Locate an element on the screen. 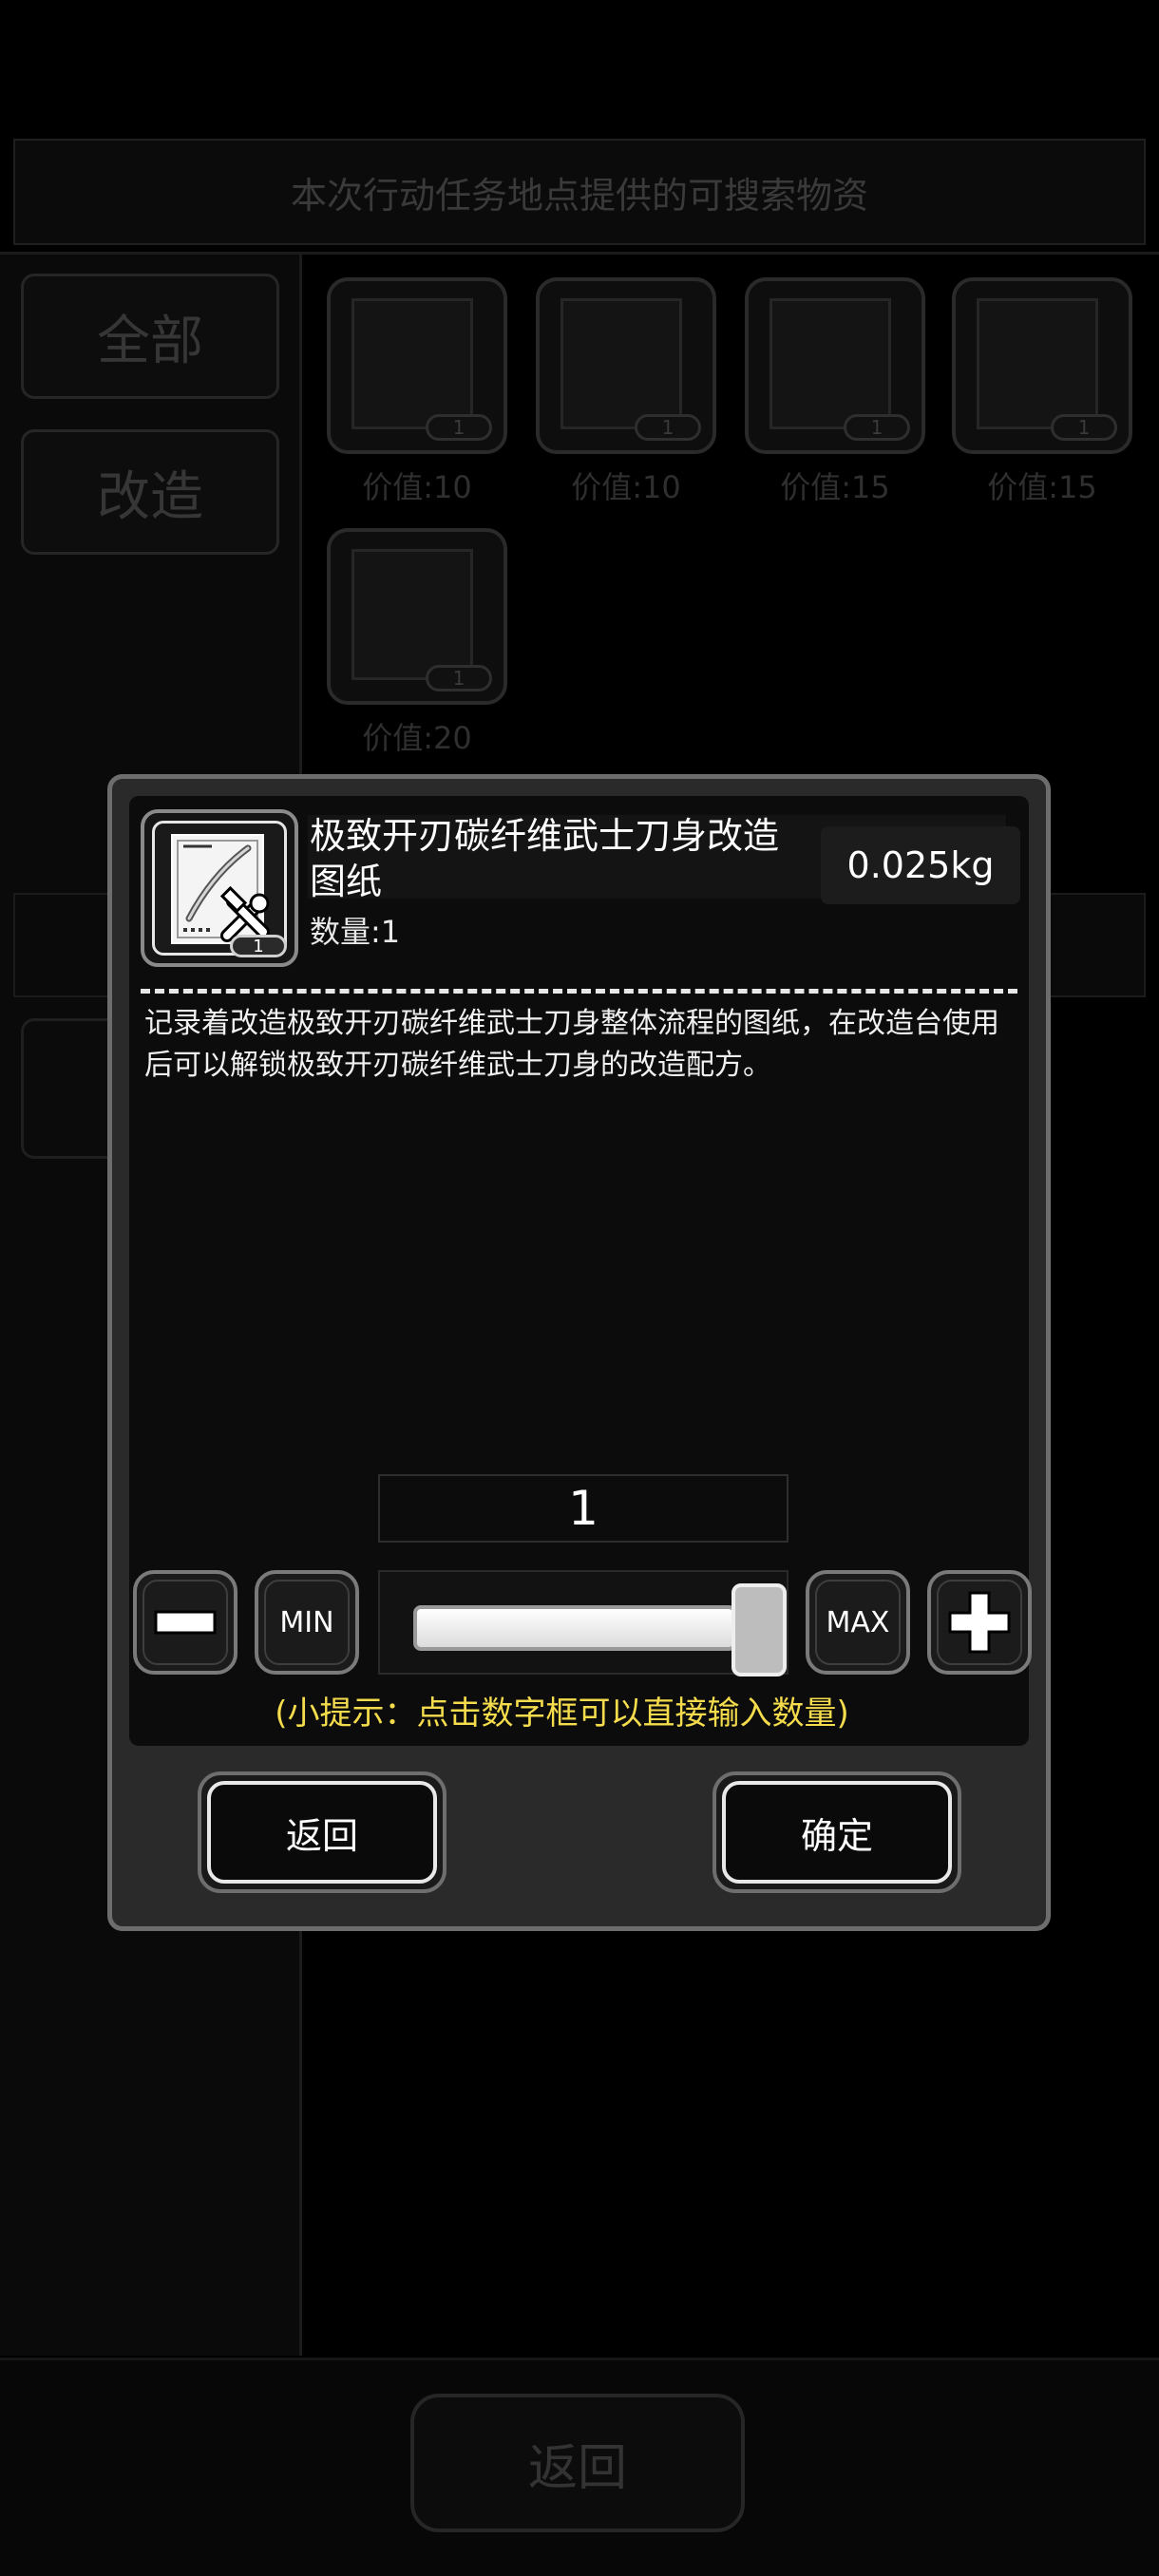 This screenshot has width=1159, height=2576. input-hint: (小提示：点击数字框可以直接输入数量) is located at coordinates (562, 1714).